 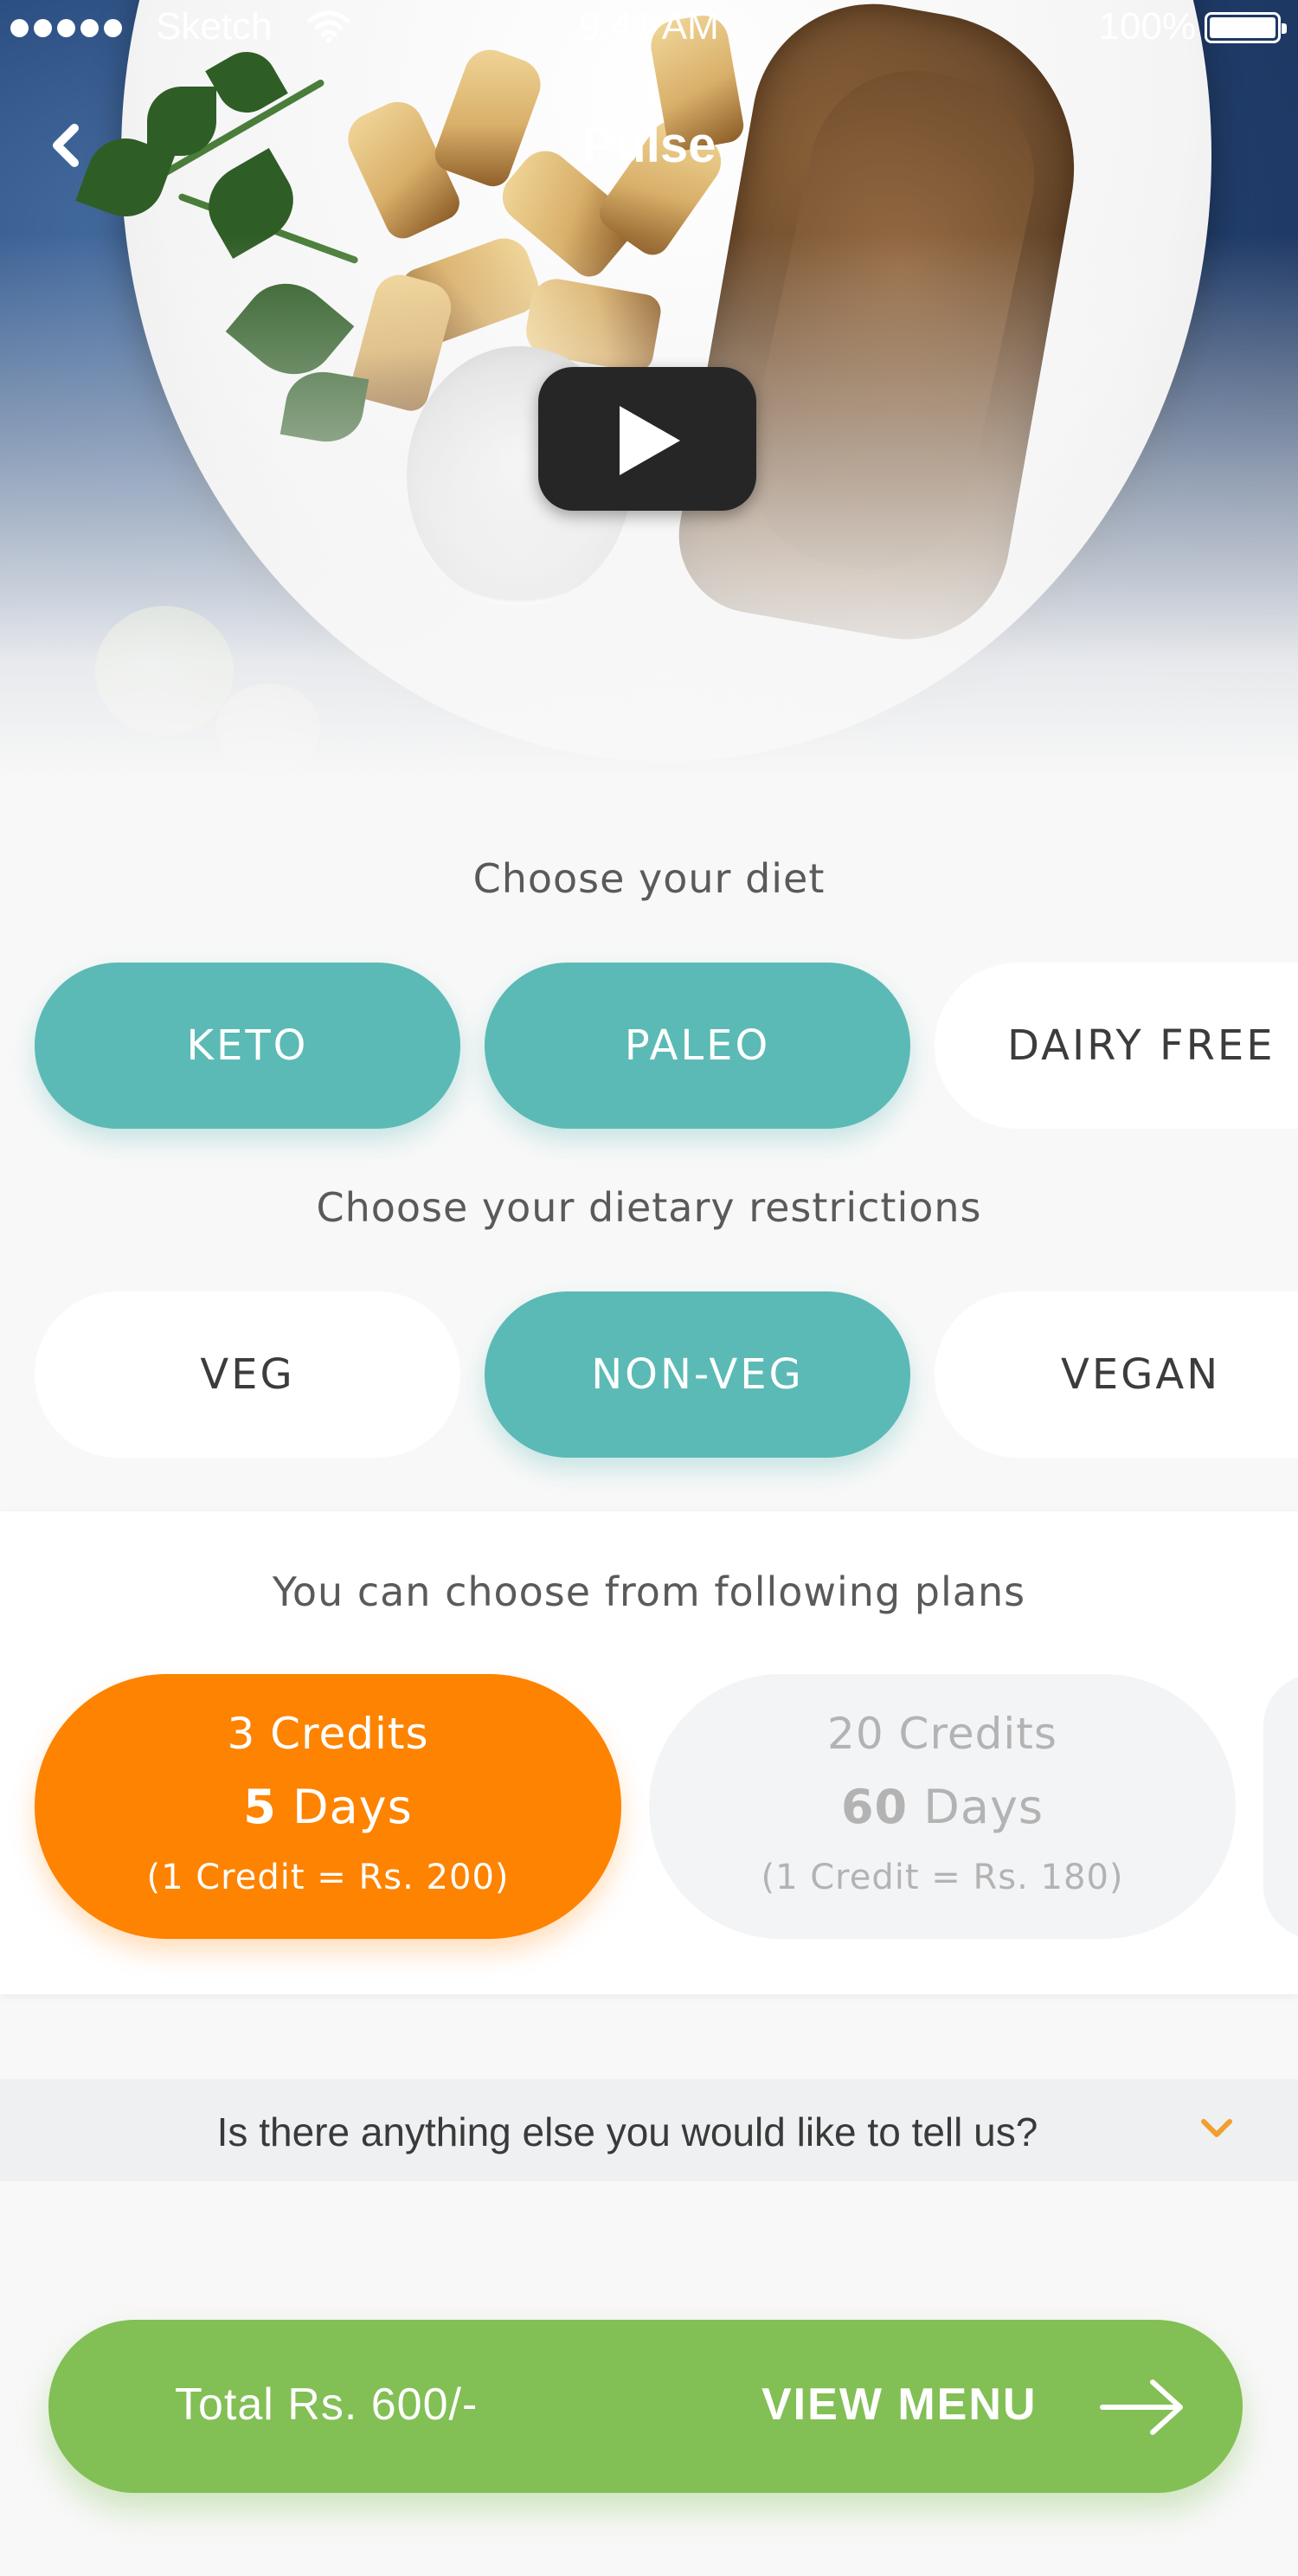 I want to click on arrow-right-icon, so click(x=1141, y=2407).